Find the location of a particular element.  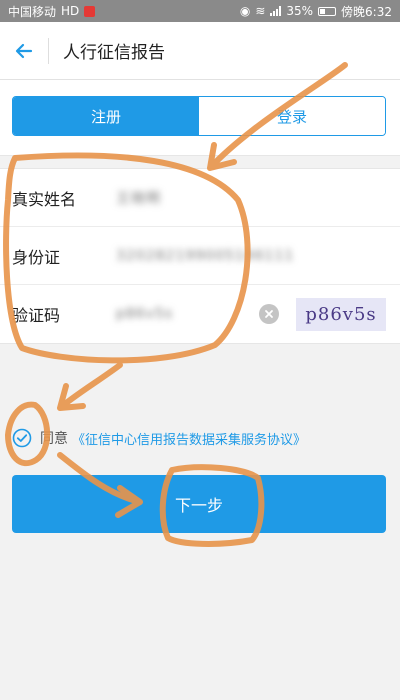

battery-icon is located at coordinates (327, 11).